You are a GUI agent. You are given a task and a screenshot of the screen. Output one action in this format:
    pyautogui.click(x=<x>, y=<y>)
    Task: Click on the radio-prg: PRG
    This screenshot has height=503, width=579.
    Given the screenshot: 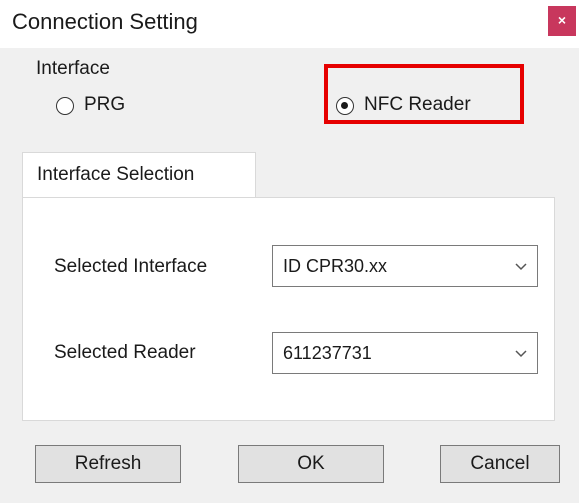 What is the action you would take?
    pyautogui.click(x=106, y=109)
    